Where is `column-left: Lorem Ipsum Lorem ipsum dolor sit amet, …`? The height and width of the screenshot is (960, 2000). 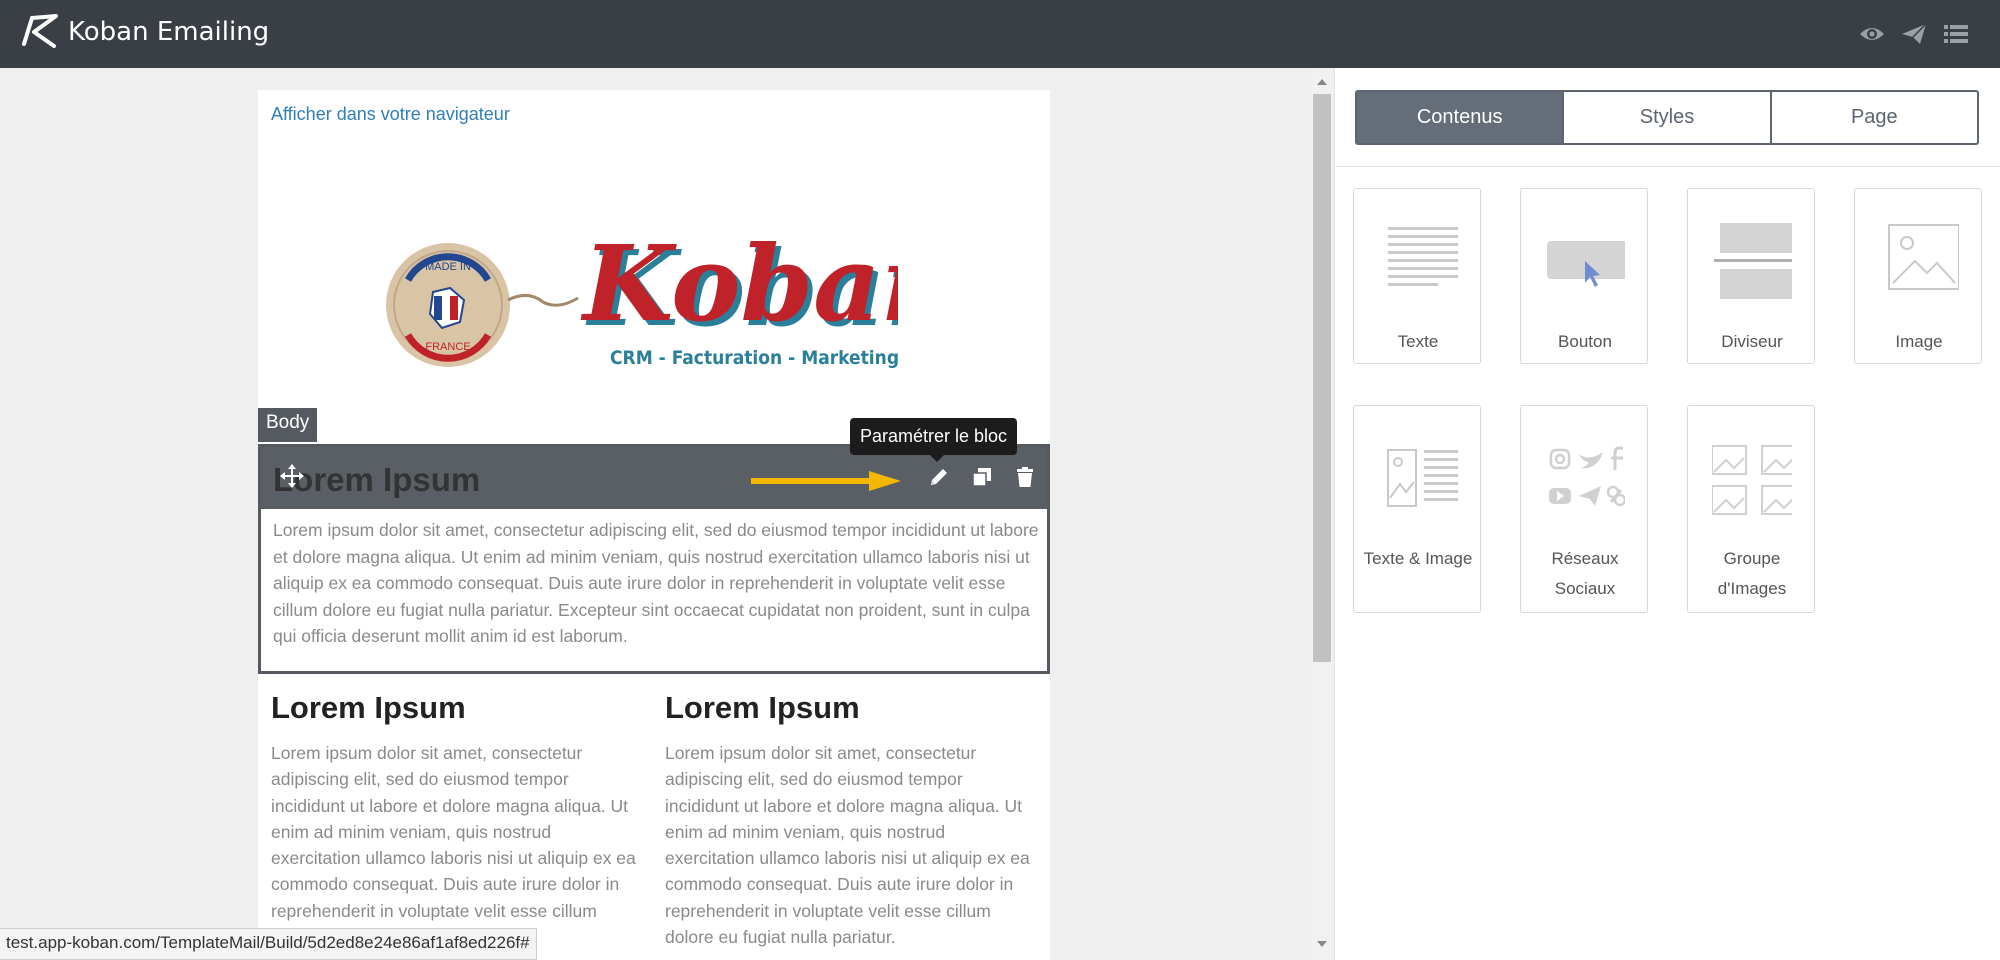
column-left: Lorem Ipsum Lorem ipsum dolor sit amet, … is located at coordinates (456, 820).